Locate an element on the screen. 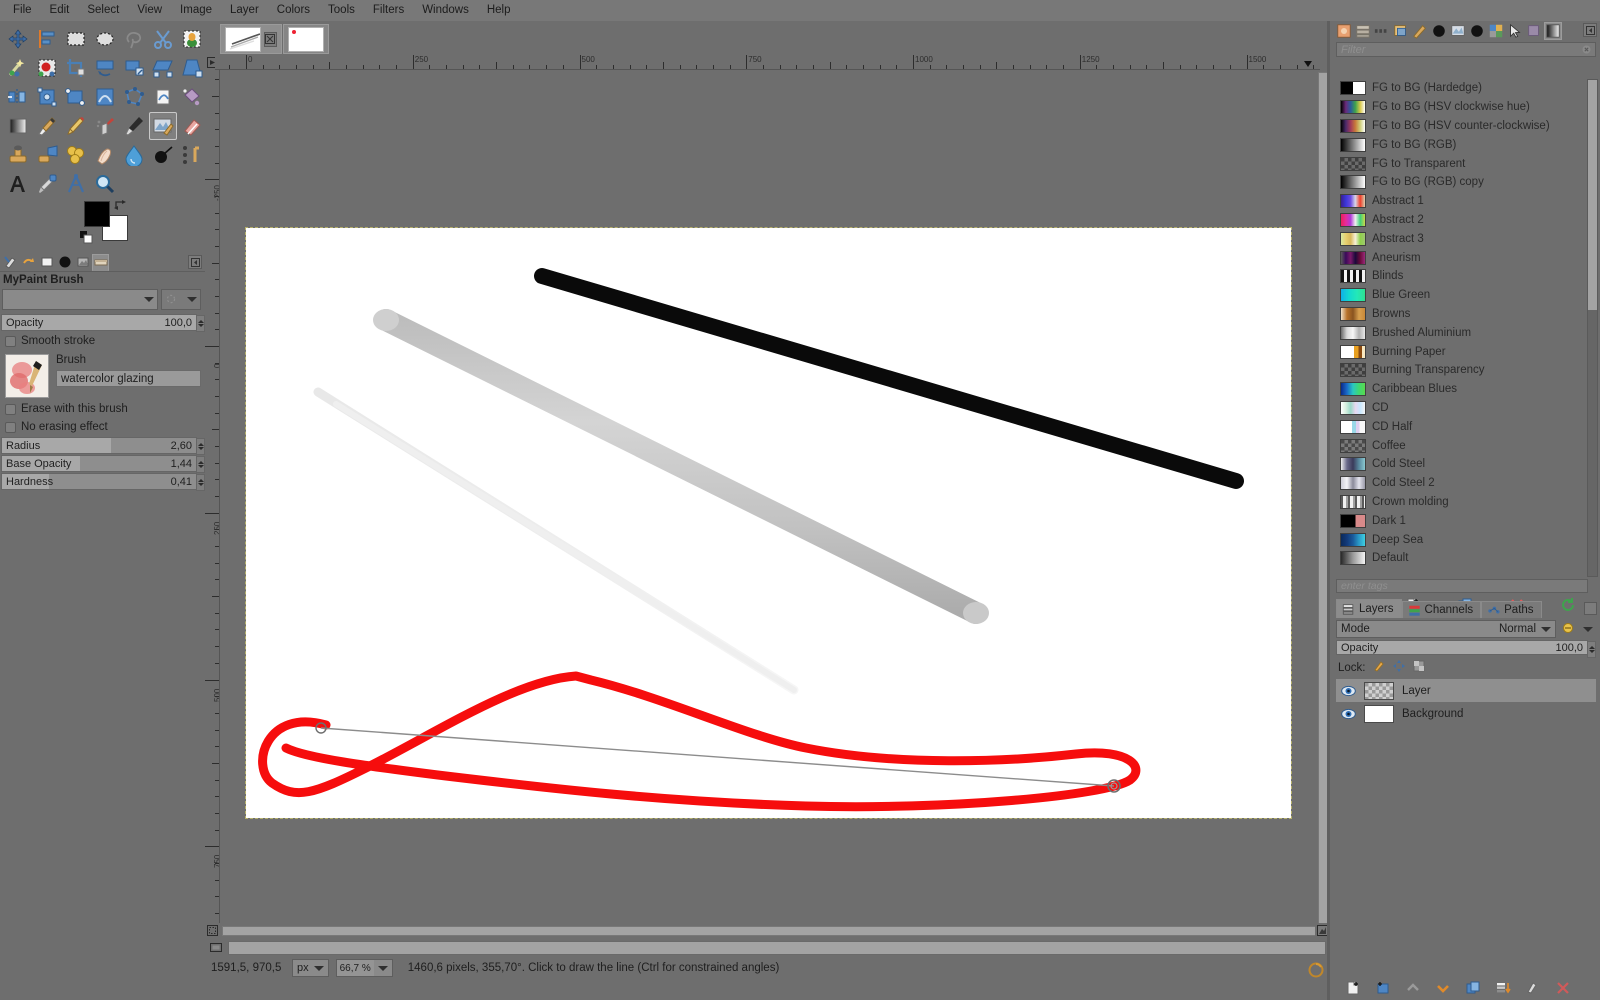 This screenshot has width=1600, height=1000. tab-tool-options is located at coordinates (10, 262).